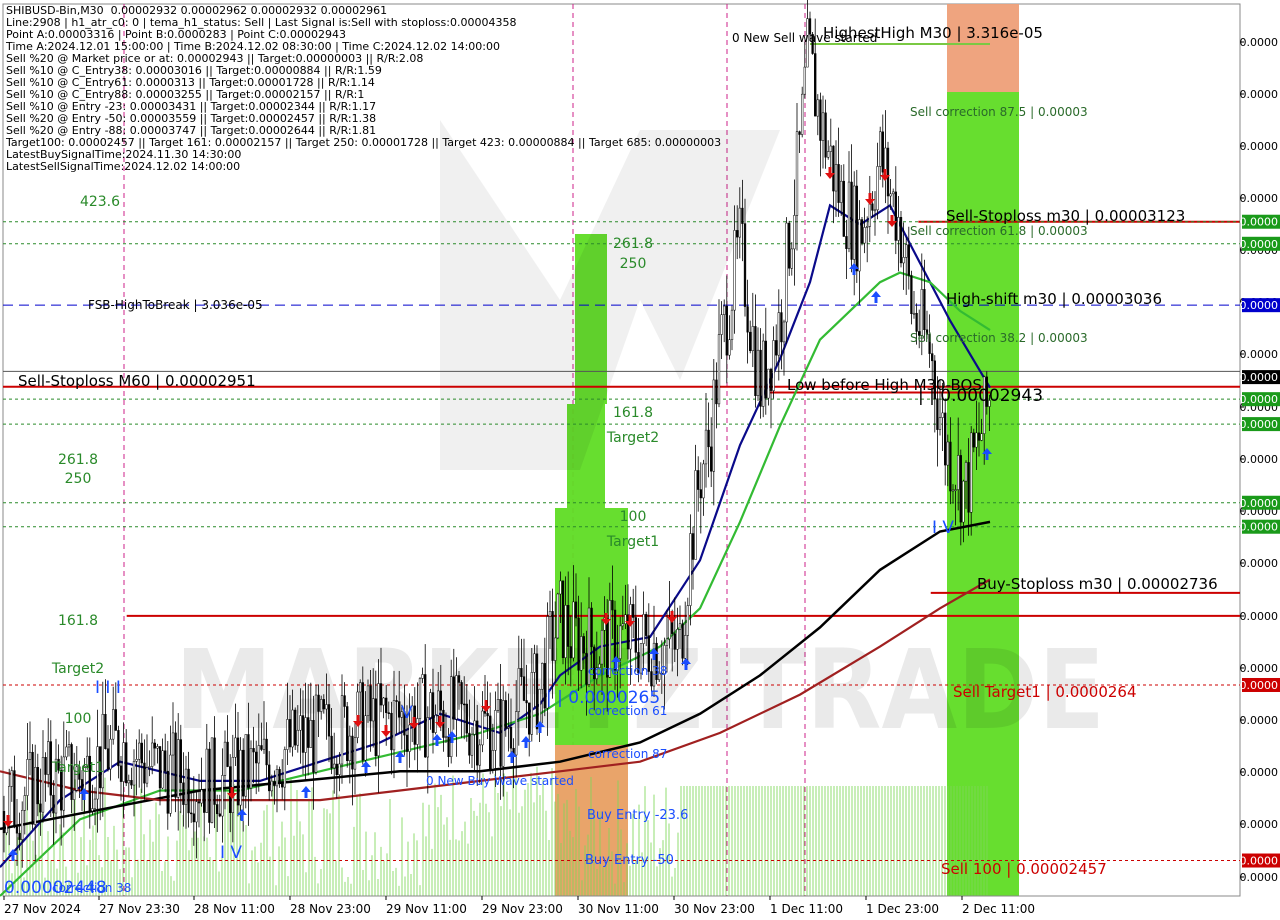 Image resolution: width=1280 pixels, height=920 pixels. I want to click on chart-annotation: 250, so click(78, 479).